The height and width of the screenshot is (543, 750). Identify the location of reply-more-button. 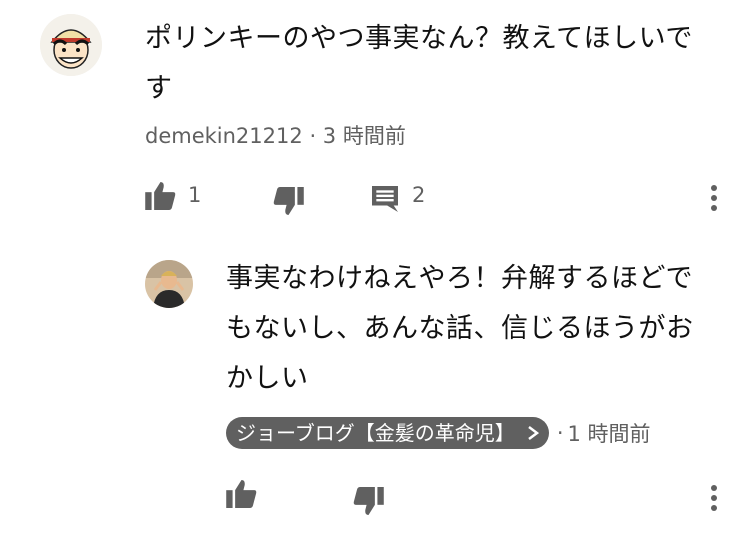
(714, 498).